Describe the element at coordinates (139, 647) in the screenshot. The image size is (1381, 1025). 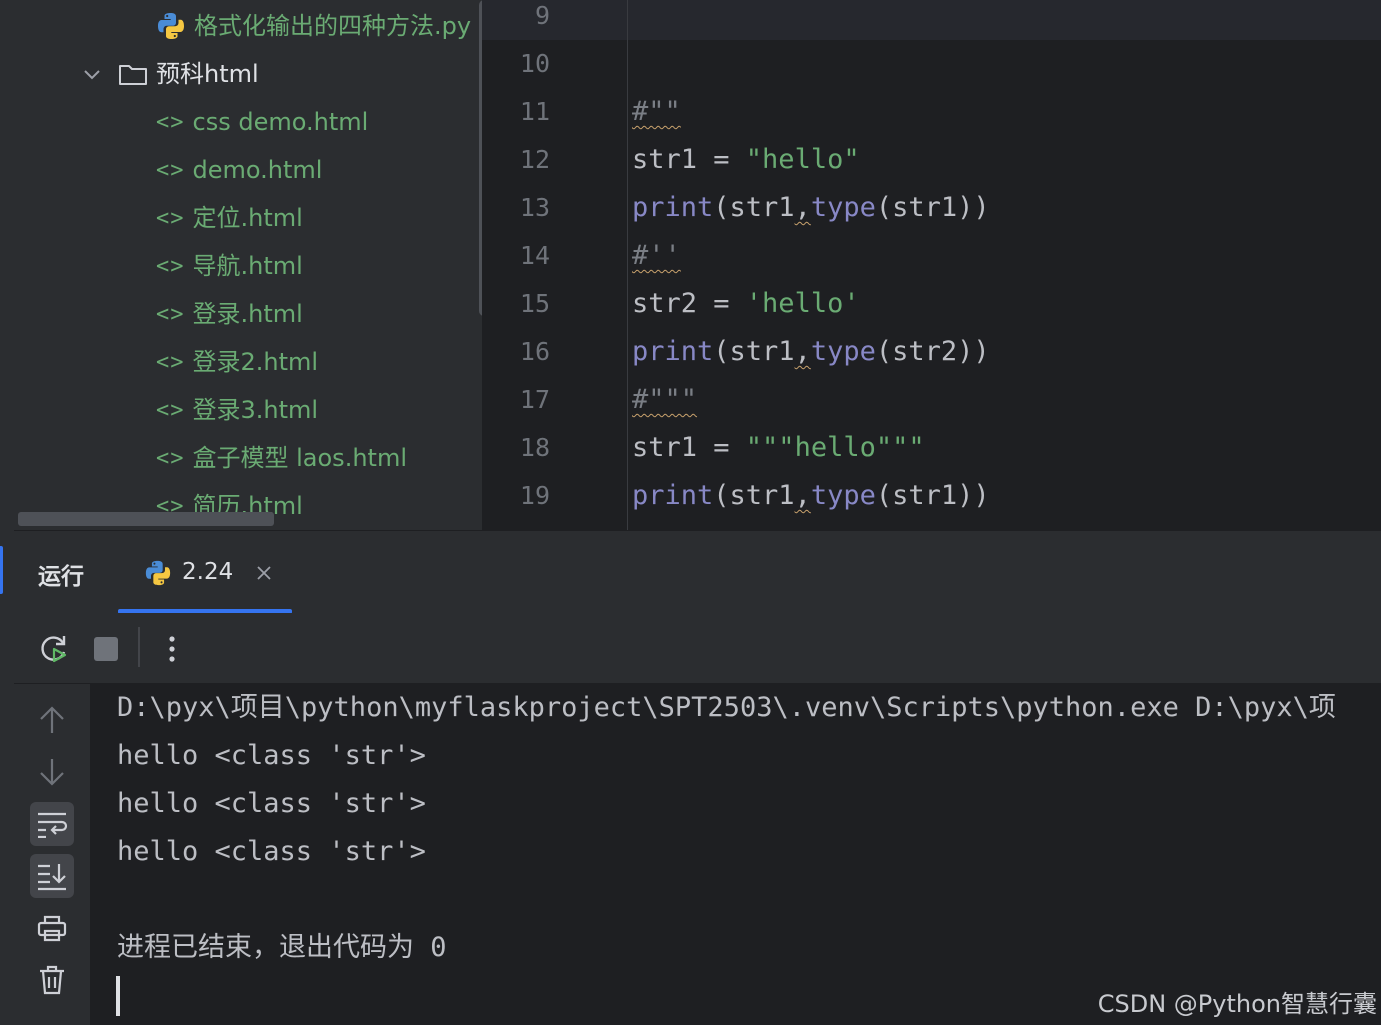
I see `toolbar-separator` at that location.